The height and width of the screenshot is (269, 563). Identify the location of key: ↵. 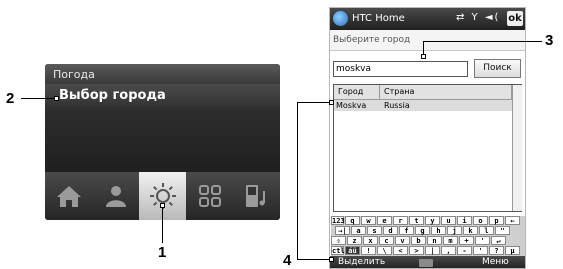
(498, 240).